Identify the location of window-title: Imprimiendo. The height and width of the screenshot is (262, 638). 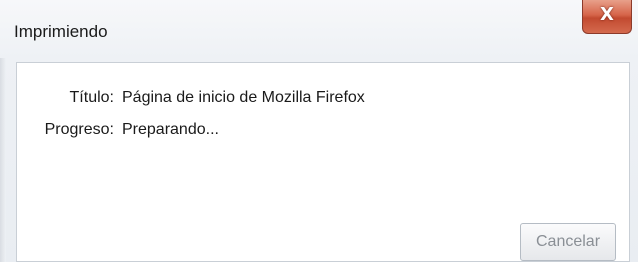
(61, 31).